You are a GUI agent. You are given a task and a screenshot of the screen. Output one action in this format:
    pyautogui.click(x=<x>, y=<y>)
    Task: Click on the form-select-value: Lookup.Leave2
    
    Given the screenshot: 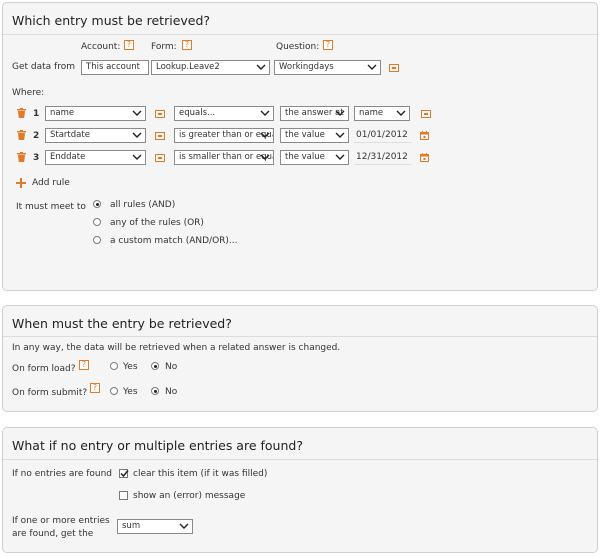 What is the action you would take?
    pyautogui.click(x=188, y=67)
    